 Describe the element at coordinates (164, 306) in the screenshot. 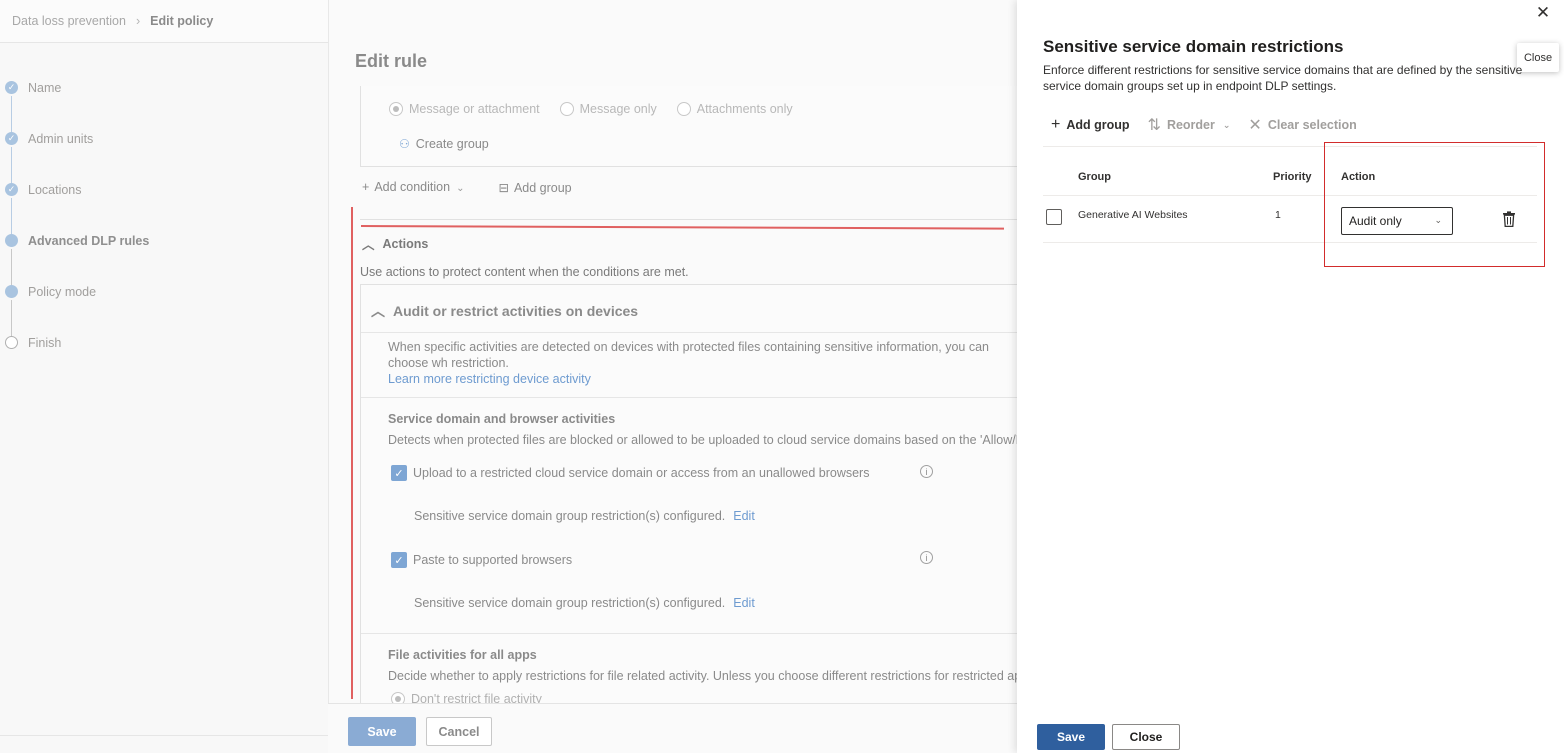

I see `step-policy-mode: Policy mode` at that location.